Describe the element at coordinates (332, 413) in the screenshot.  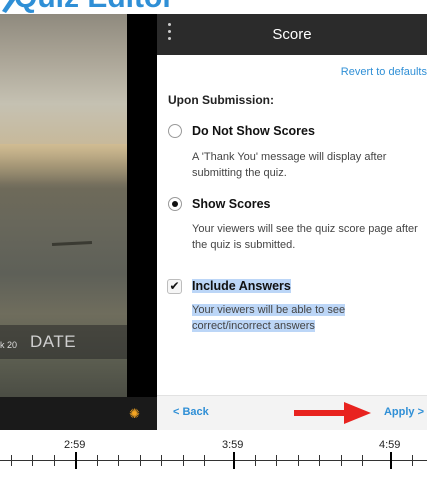
I see `red-arrow-annotation` at that location.